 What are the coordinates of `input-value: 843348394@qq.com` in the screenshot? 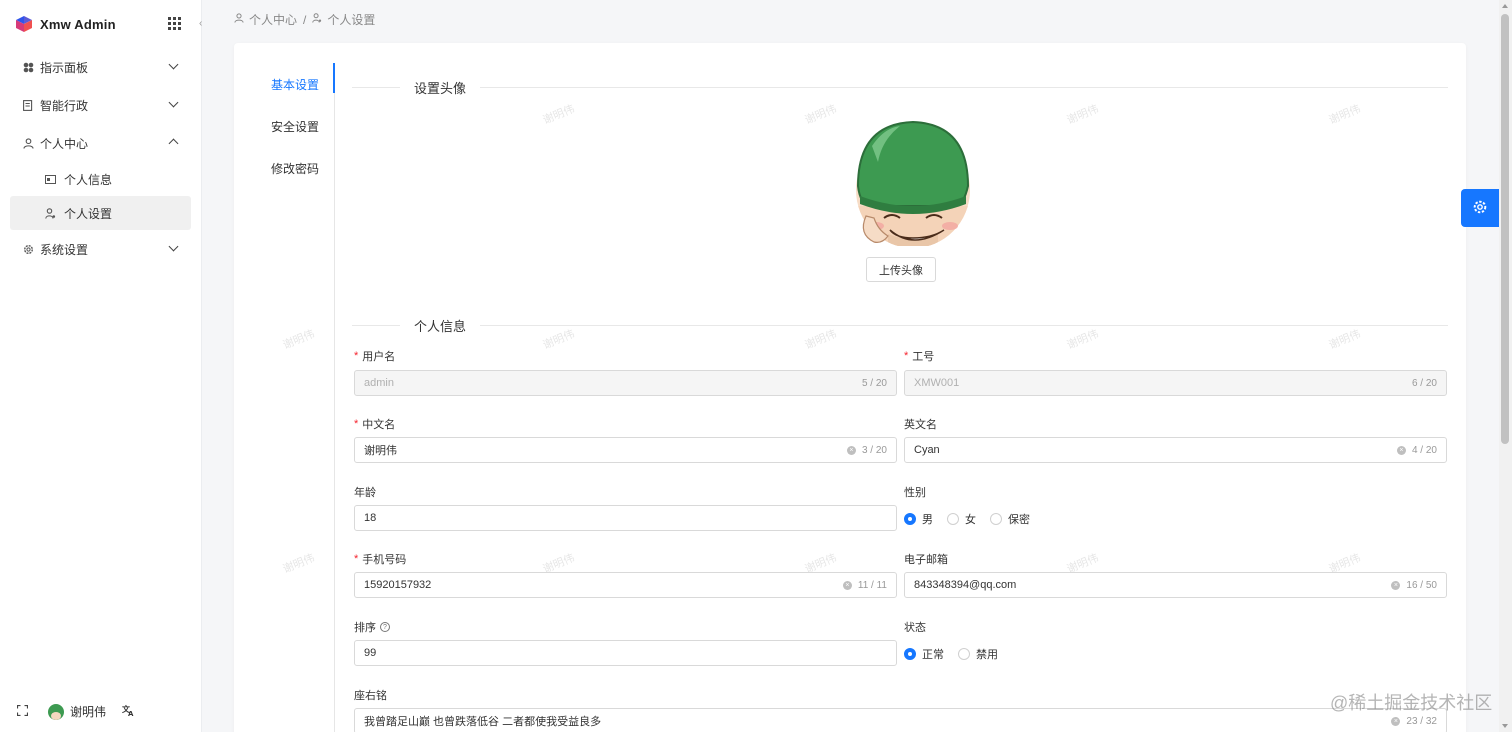 It's located at (965, 585).